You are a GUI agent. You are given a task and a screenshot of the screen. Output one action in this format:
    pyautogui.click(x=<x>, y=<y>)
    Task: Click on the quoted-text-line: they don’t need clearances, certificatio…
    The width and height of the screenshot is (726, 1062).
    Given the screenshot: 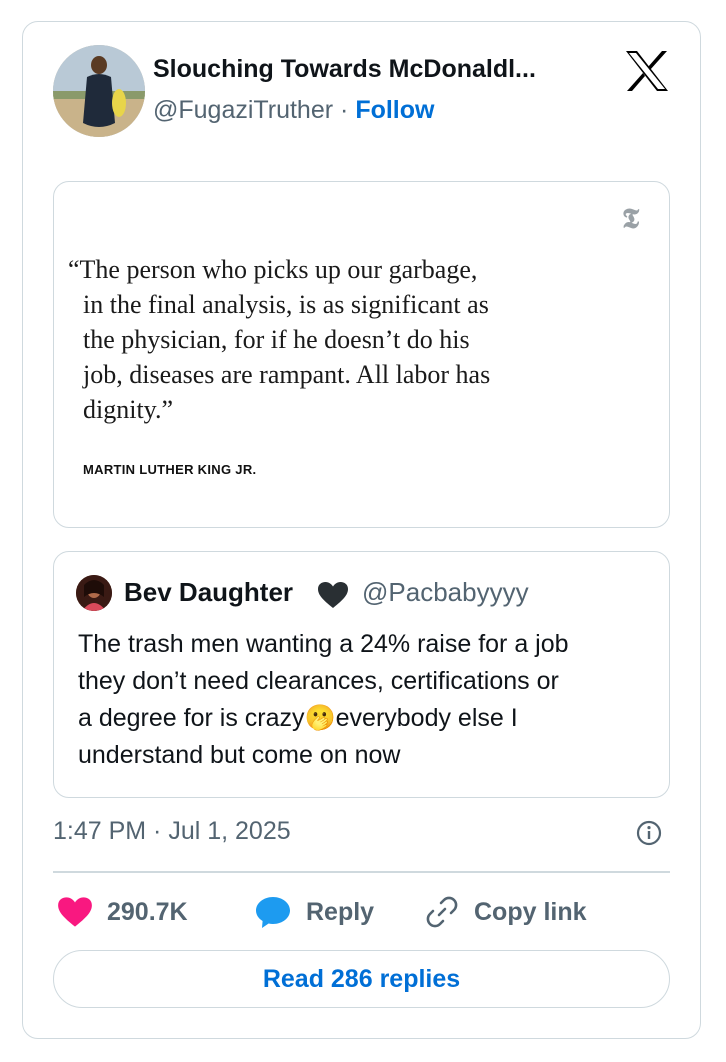 What is the action you would take?
    pyautogui.click(x=318, y=681)
    